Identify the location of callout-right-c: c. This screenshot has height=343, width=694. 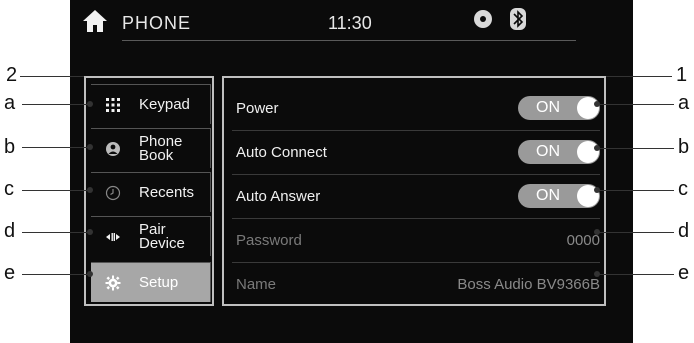
(683, 189).